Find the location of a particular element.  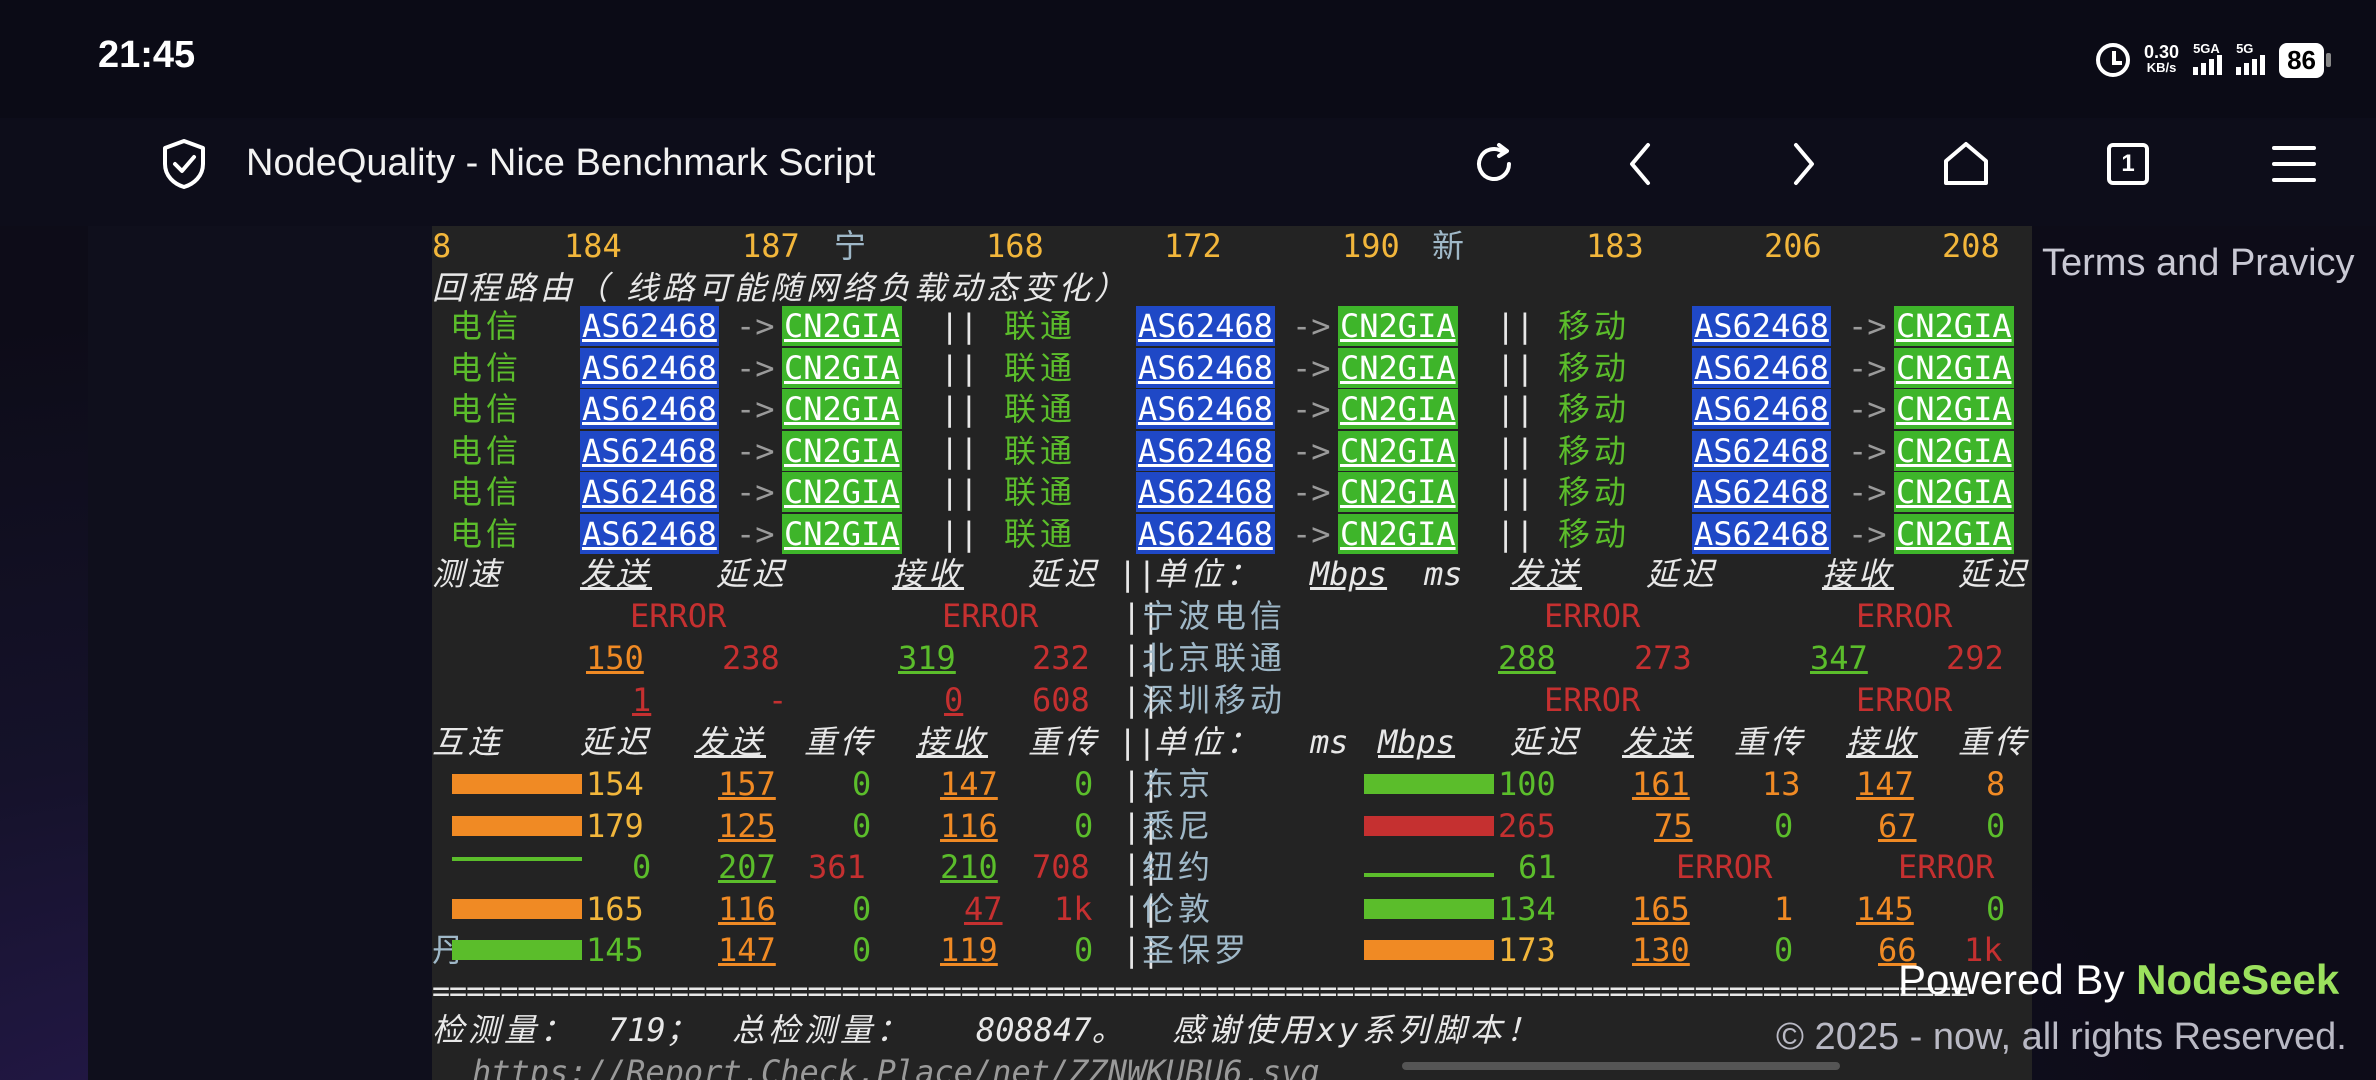

shield-check-icon is located at coordinates (184, 164).